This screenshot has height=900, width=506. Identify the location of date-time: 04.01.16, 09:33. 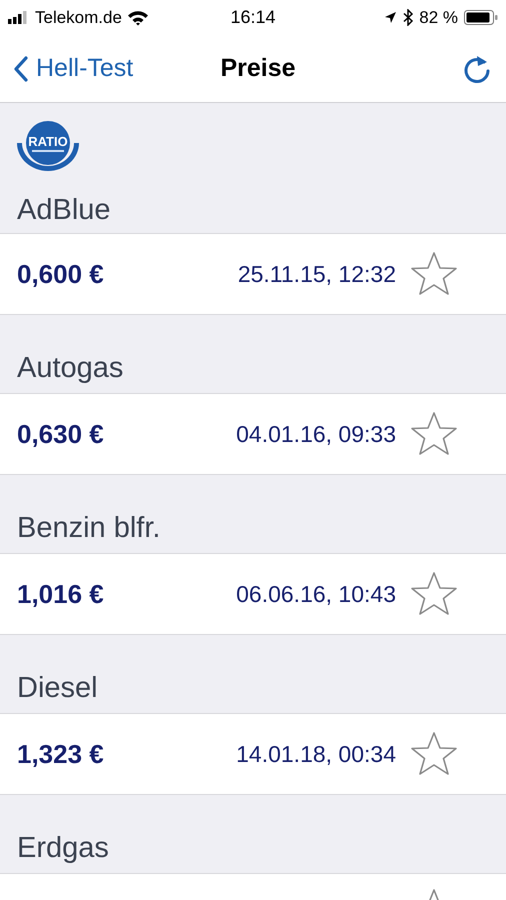
(316, 434).